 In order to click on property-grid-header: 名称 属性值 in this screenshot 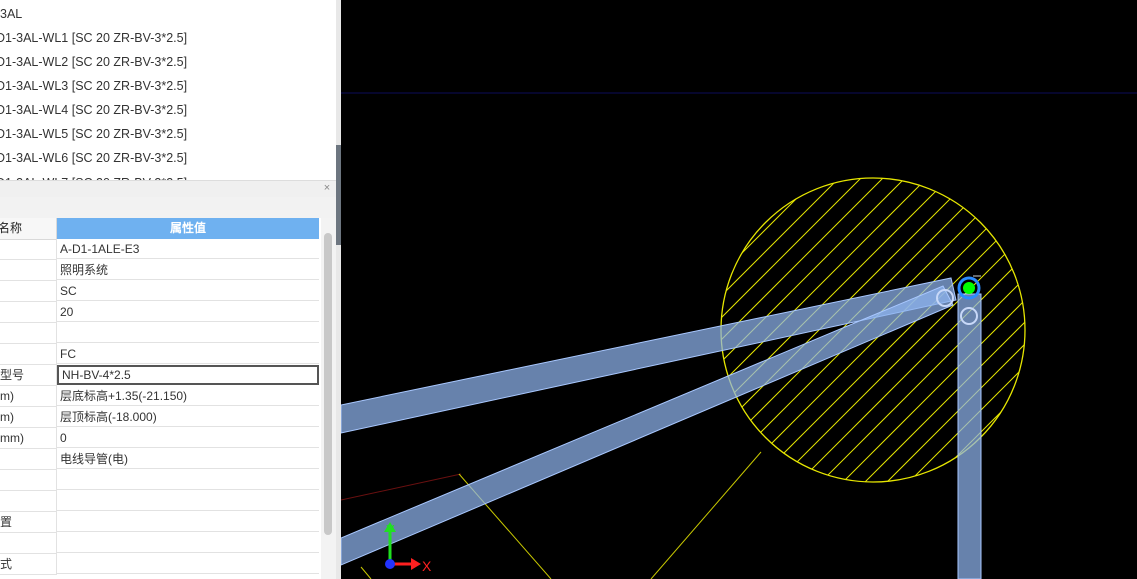, I will do `click(160, 229)`.